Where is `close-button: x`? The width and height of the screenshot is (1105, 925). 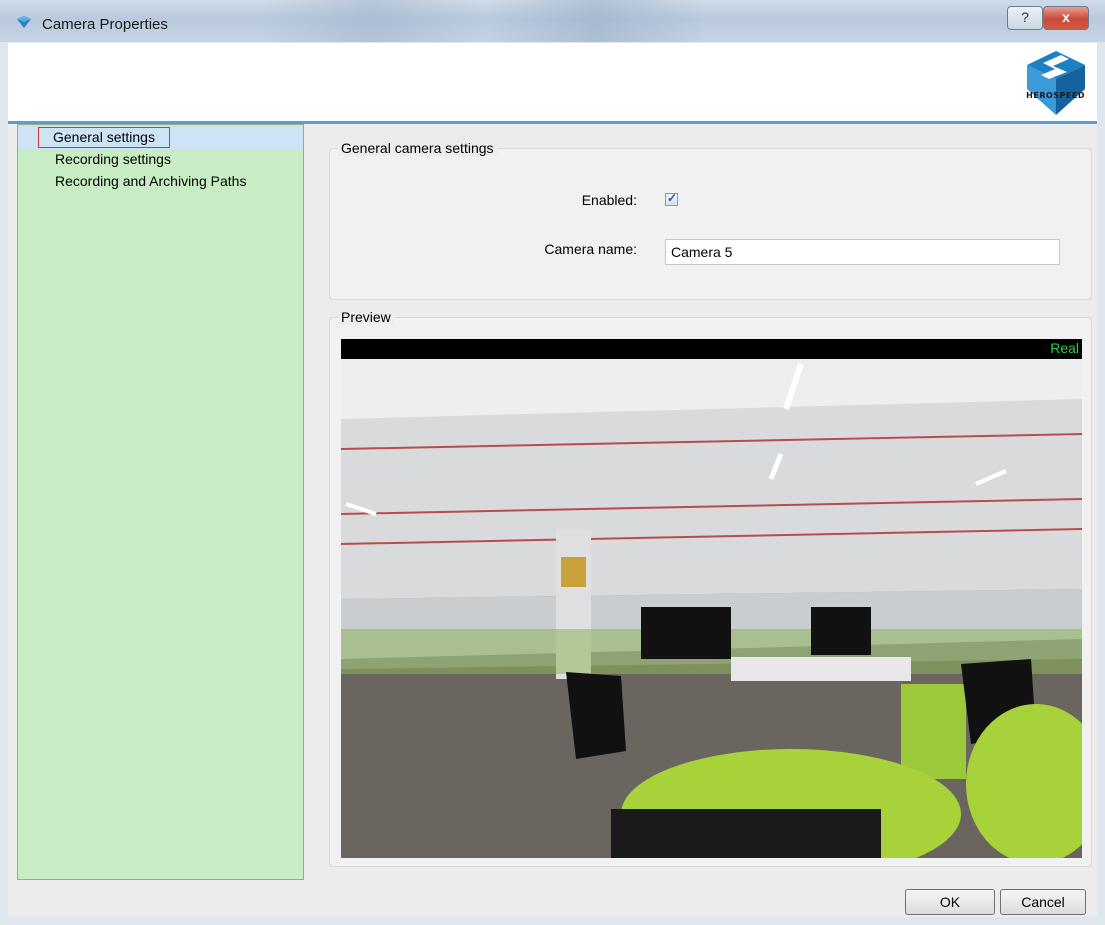 close-button: x is located at coordinates (1066, 18).